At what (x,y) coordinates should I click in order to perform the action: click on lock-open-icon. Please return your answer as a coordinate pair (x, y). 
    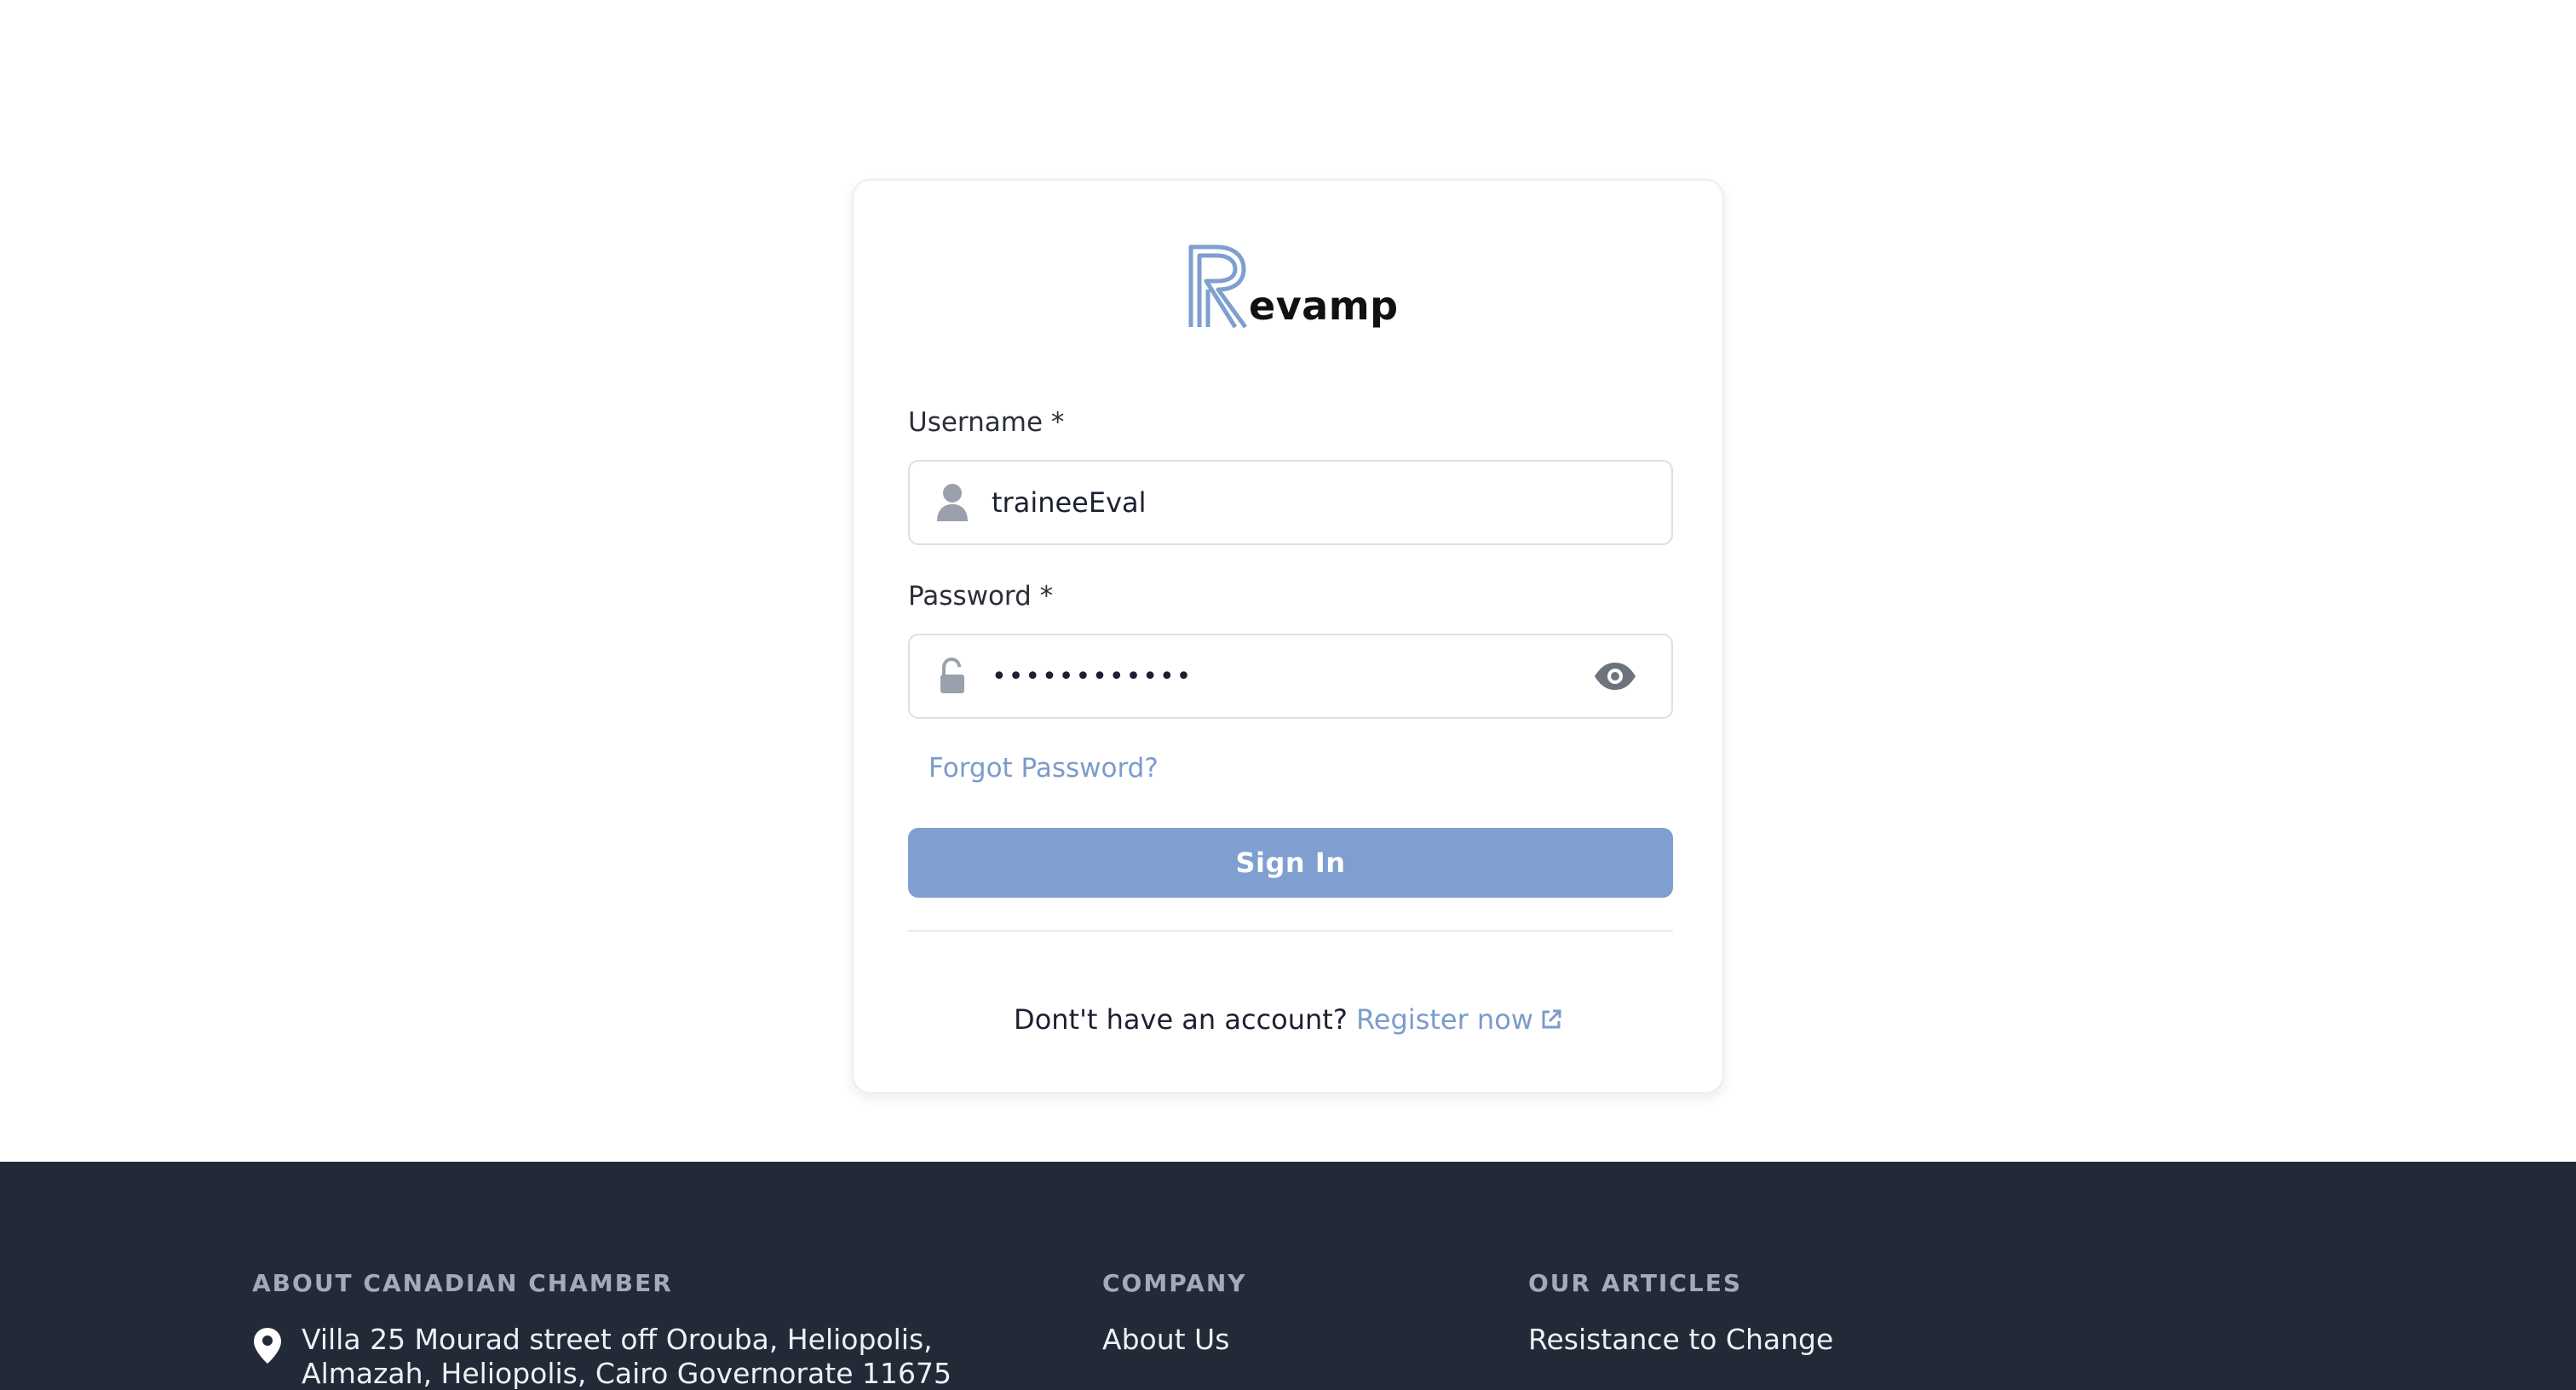
    Looking at the image, I should click on (952, 675).